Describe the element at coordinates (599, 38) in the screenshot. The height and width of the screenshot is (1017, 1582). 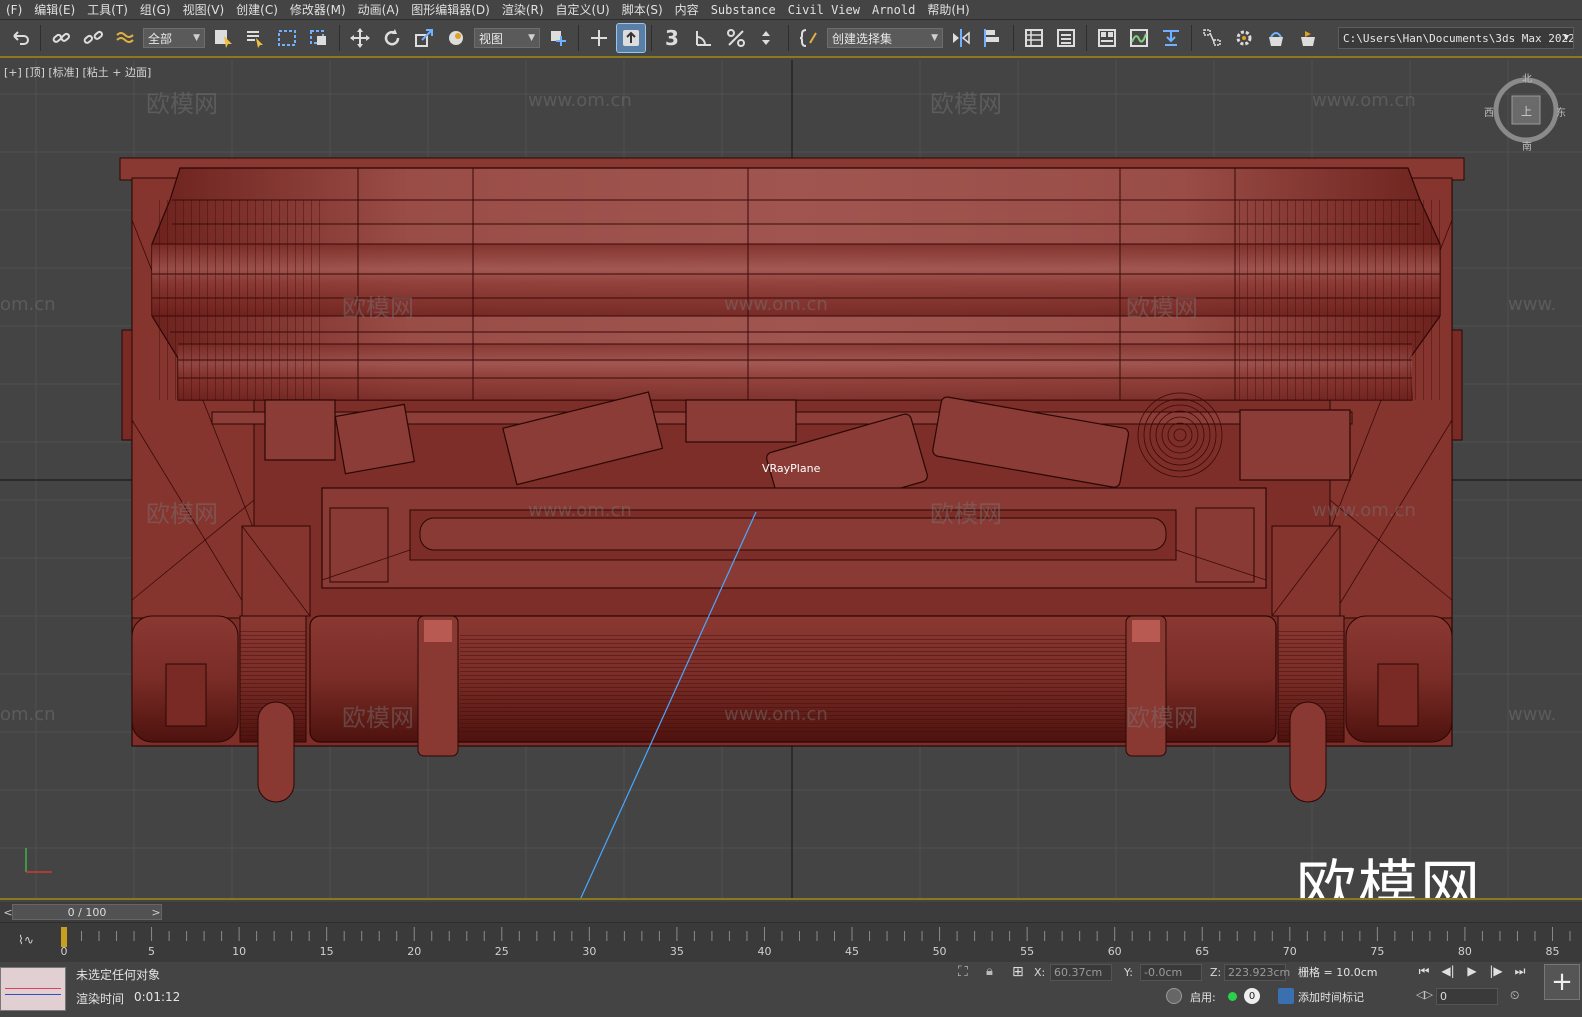
I see `select-manipulate-icon` at that location.